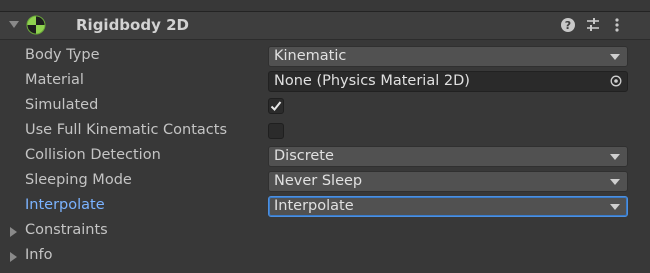 This screenshot has height=273, width=650. I want to click on top-strip, so click(325, 6).